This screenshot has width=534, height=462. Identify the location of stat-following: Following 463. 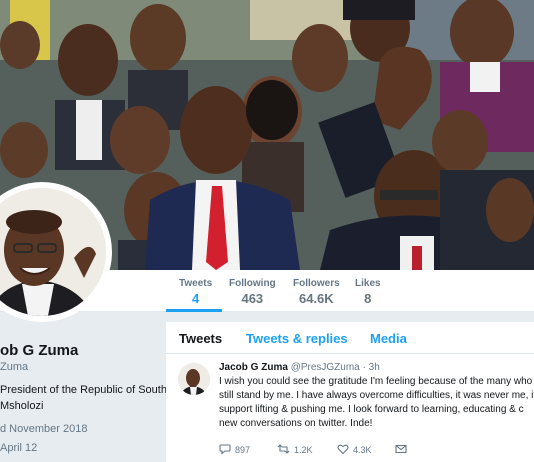
(252, 292).